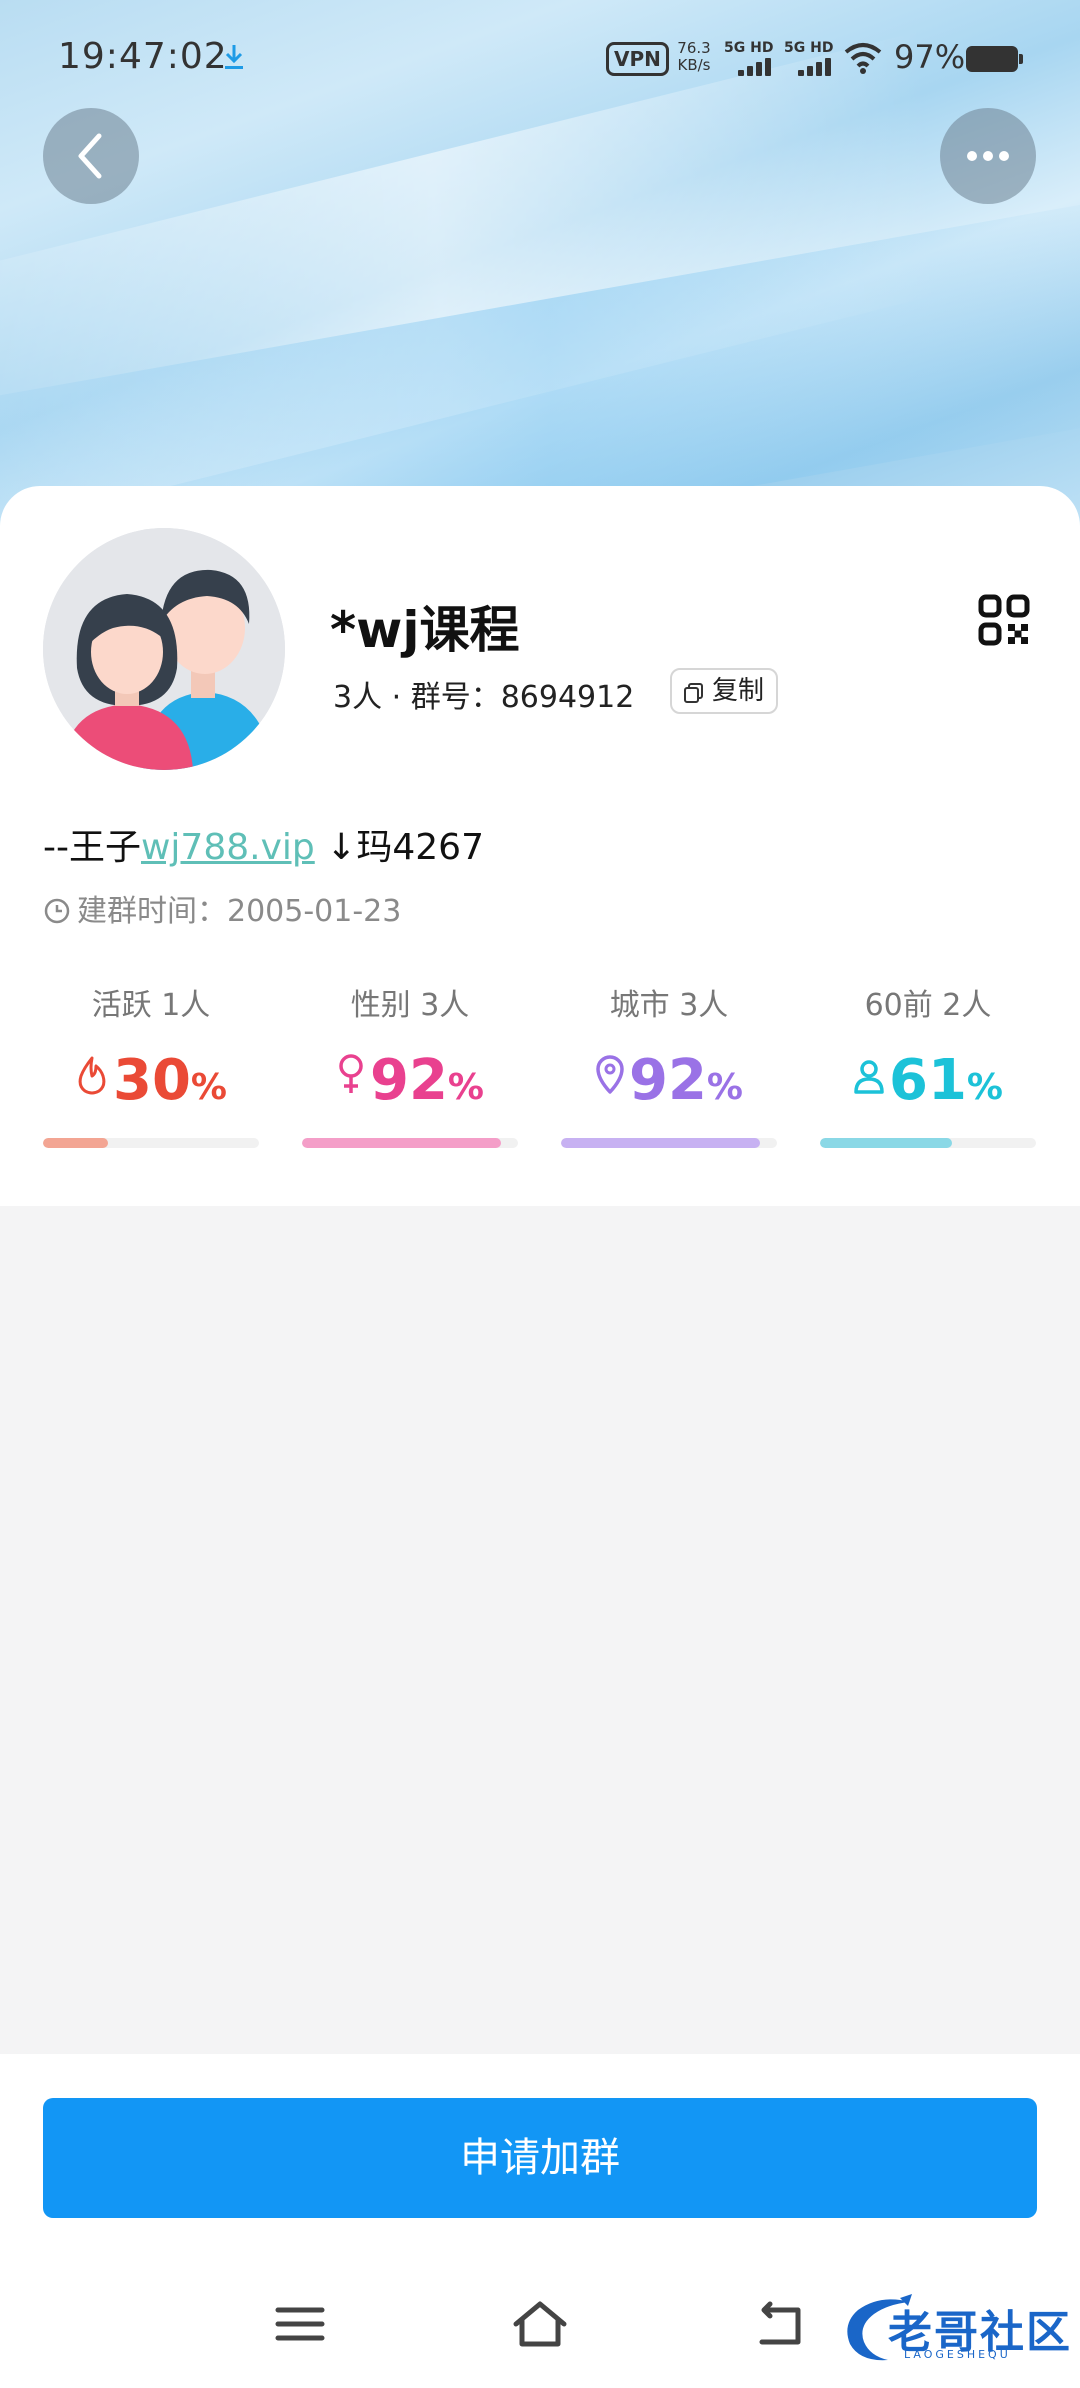 This screenshot has width=1080, height=2388. I want to click on join-group-button: 申请加群, so click(540, 2158).